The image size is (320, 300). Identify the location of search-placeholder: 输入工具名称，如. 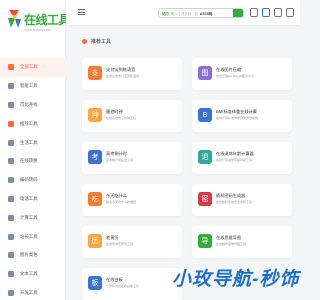
(184, 13).